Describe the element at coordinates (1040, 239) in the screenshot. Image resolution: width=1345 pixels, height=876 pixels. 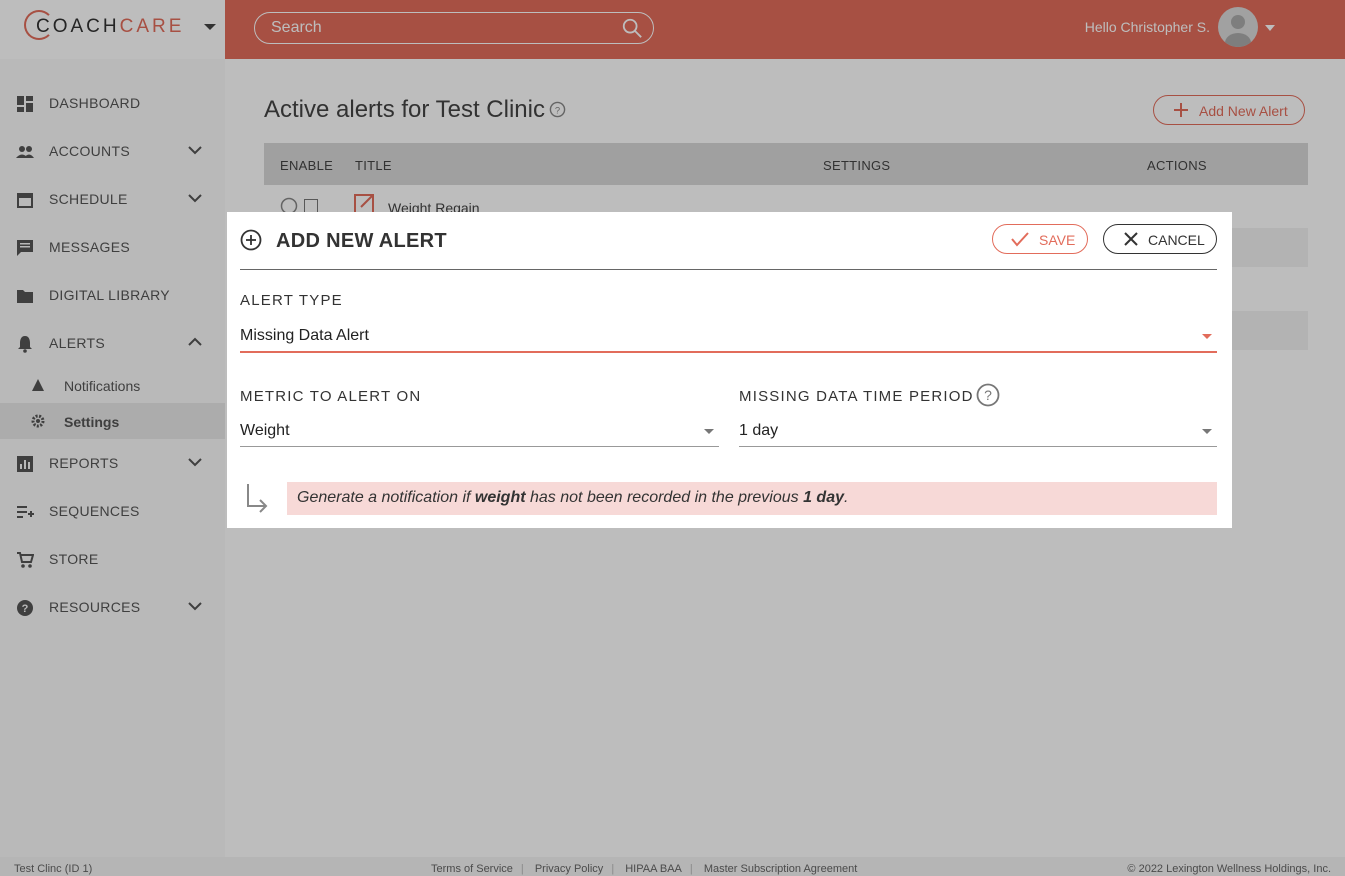
I see `save-button: SAVE` at that location.